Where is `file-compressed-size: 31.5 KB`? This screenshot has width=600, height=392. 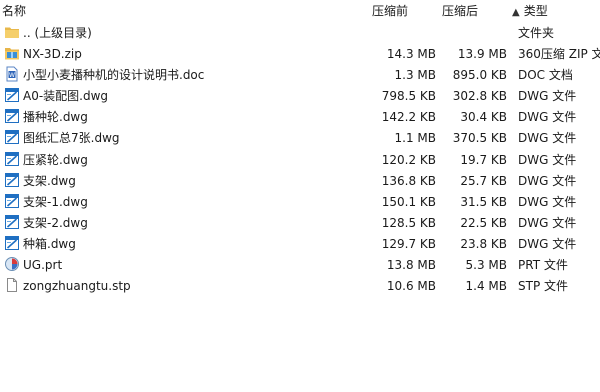
file-compressed-size: 31.5 KB is located at coordinates (483, 201).